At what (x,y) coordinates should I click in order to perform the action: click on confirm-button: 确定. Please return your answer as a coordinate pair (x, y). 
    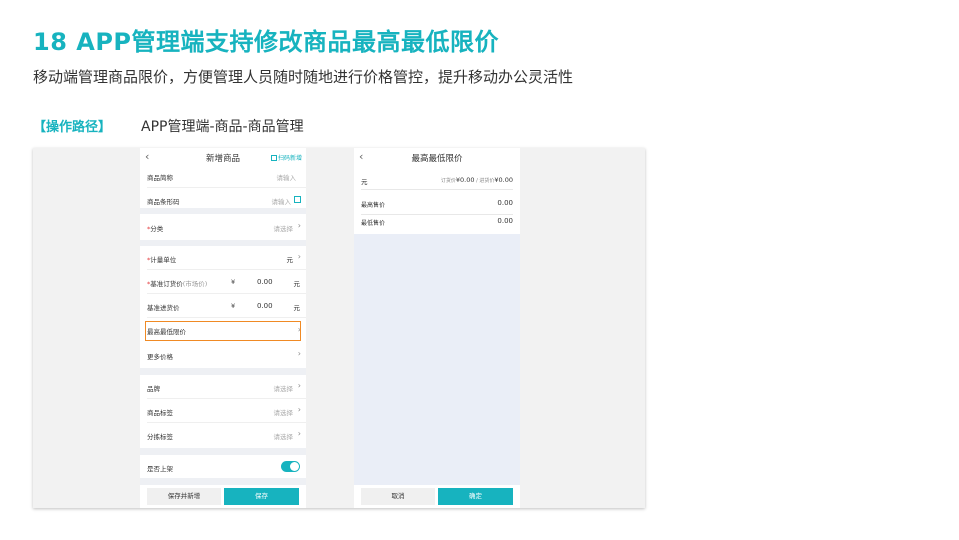
    Looking at the image, I should click on (475, 496).